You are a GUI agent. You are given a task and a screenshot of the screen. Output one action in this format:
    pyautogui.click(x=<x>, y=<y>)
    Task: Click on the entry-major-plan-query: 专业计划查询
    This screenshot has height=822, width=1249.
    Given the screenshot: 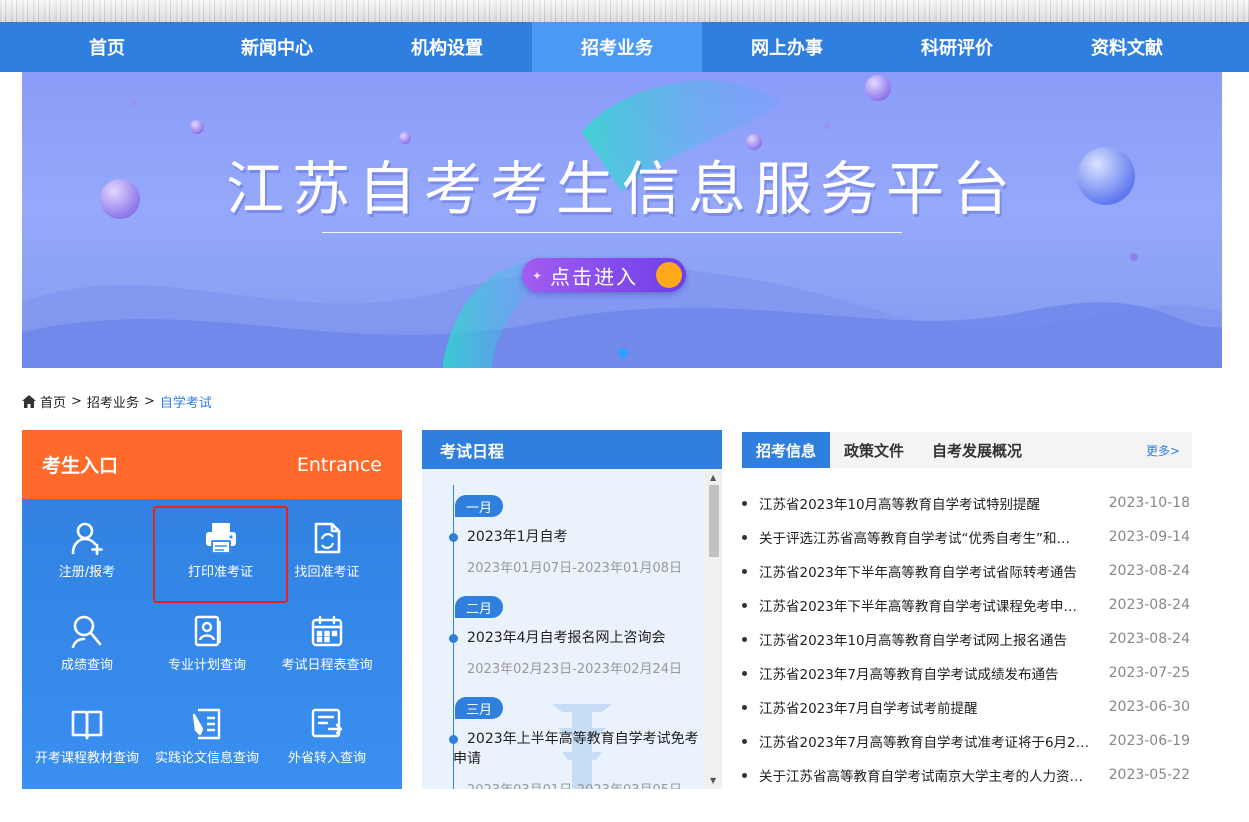 What is the action you would take?
    pyautogui.click(x=207, y=659)
    